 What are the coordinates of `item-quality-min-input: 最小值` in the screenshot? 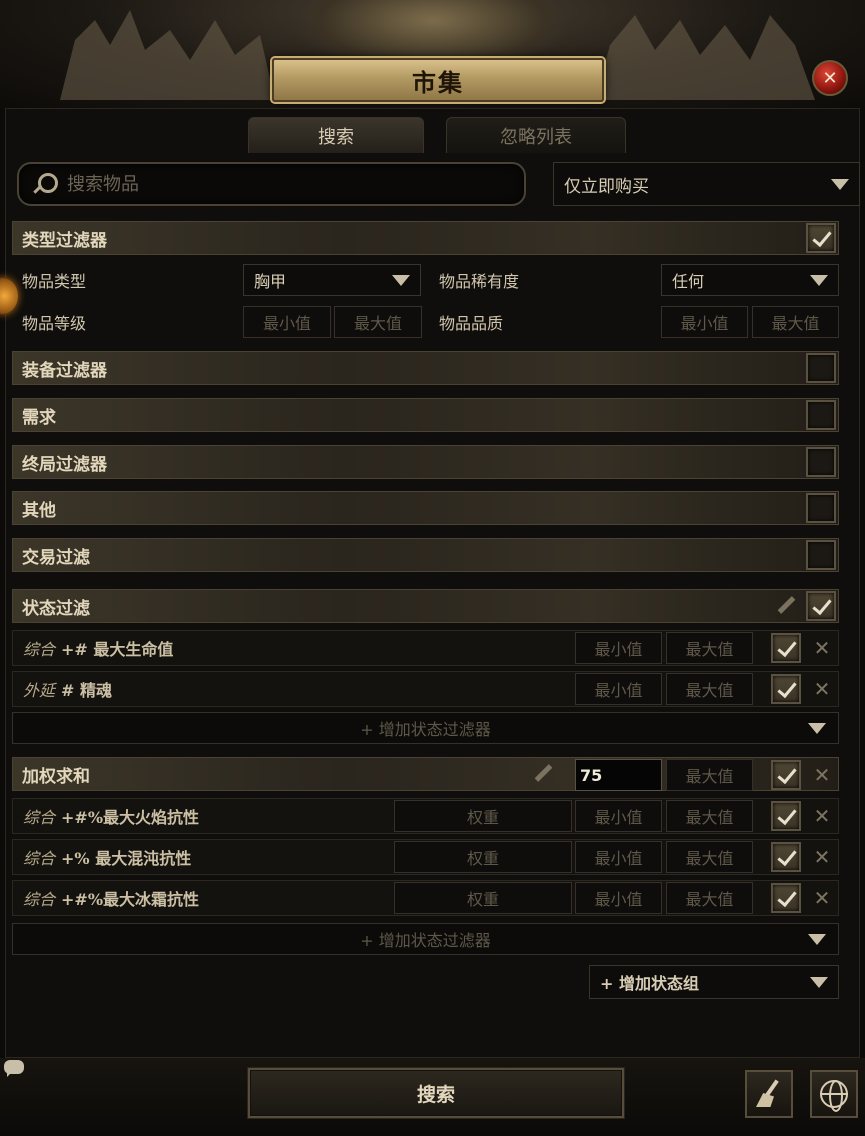 It's located at (704, 322).